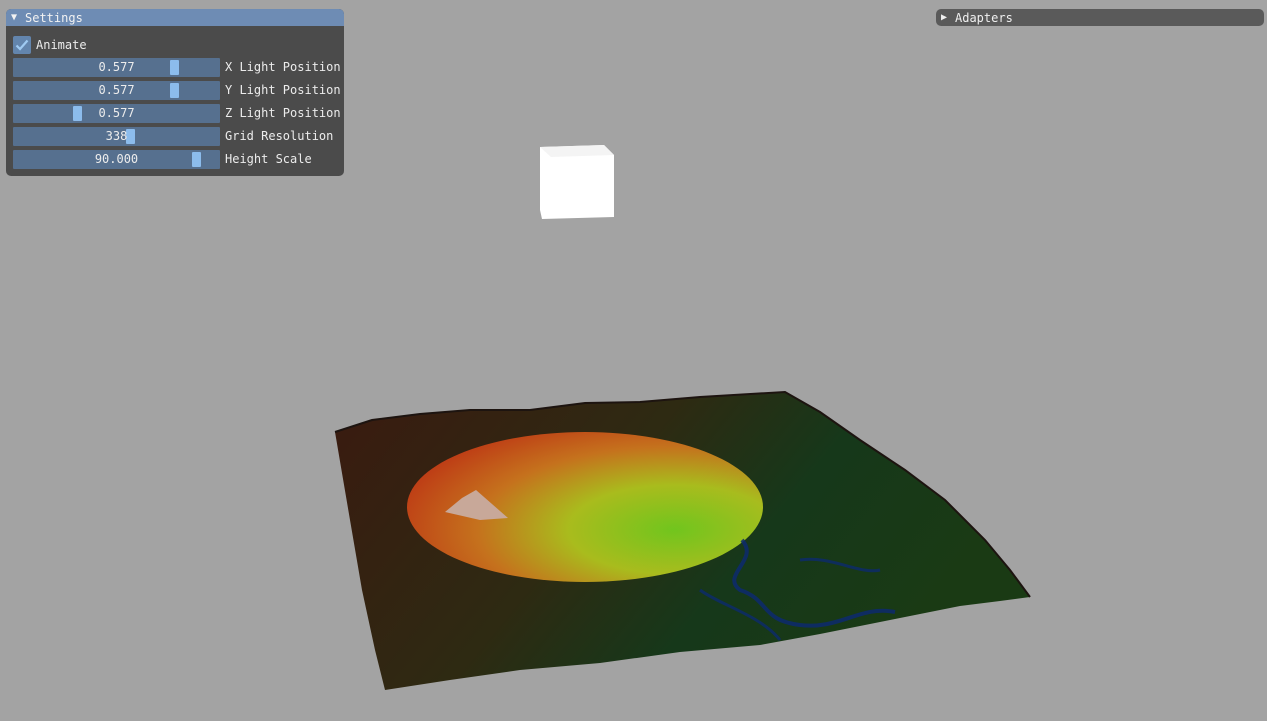 This screenshot has height=721, width=1267. What do you see at coordinates (283, 113) in the screenshot?
I see `slider-label: Z Light Position` at bounding box center [283, 113].